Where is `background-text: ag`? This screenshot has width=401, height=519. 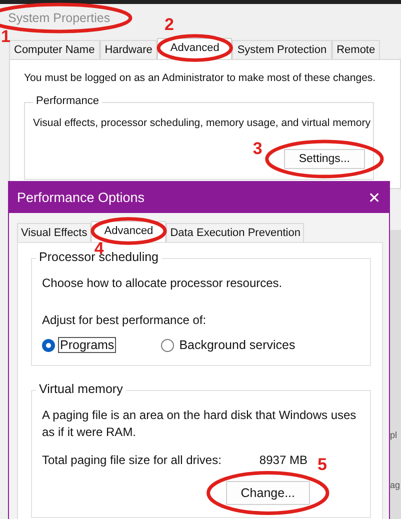 background-text: ag is located at coordinates (395, 485).